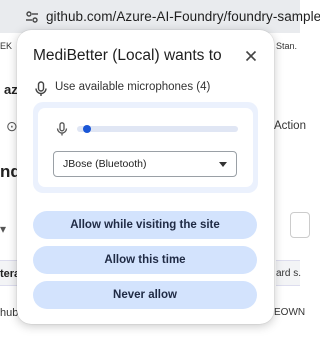 Image resolution: width=320 pixels, height=338 pixels. I want to click on bg-fragment: ard s., so click(289, 273).